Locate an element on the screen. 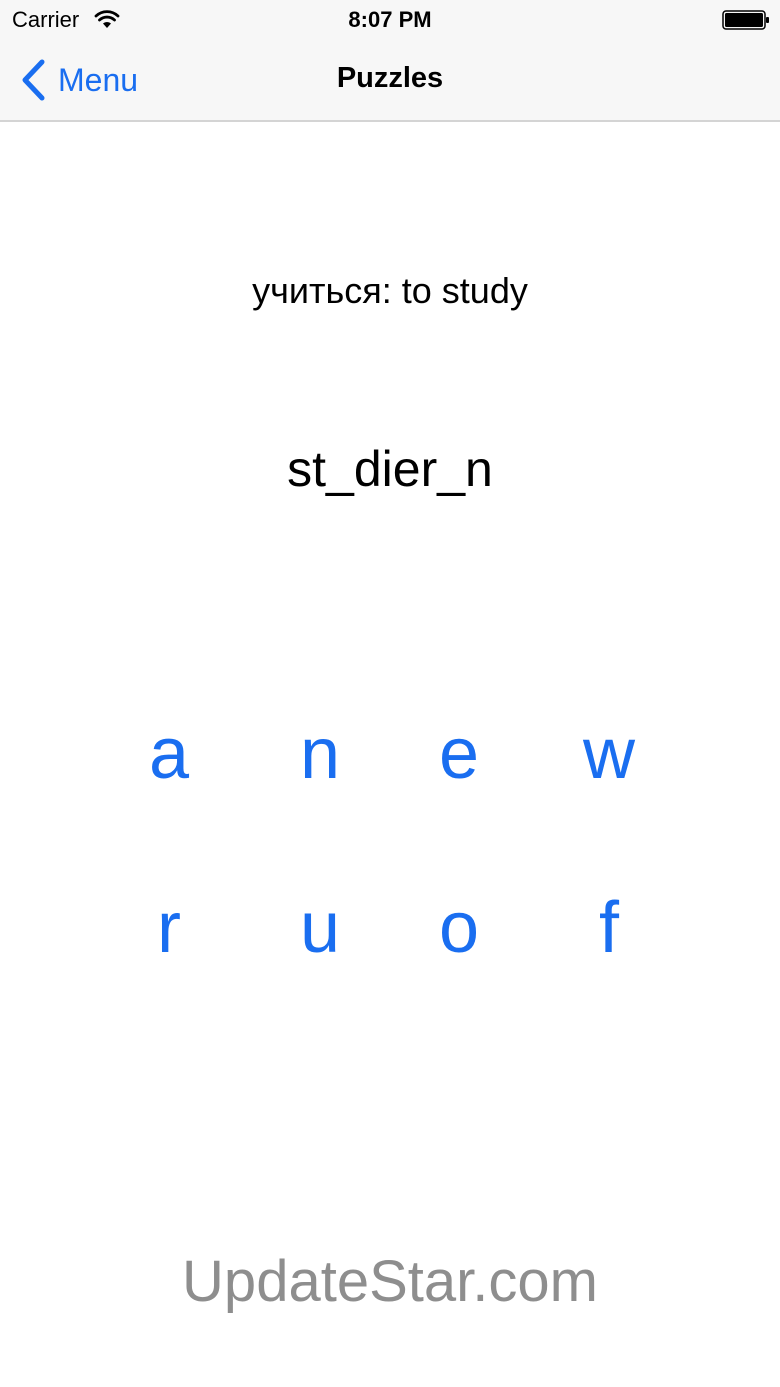 The height and width of the screenshot is (1387, 780). letter-button: e is located at coordinates (459, 754).